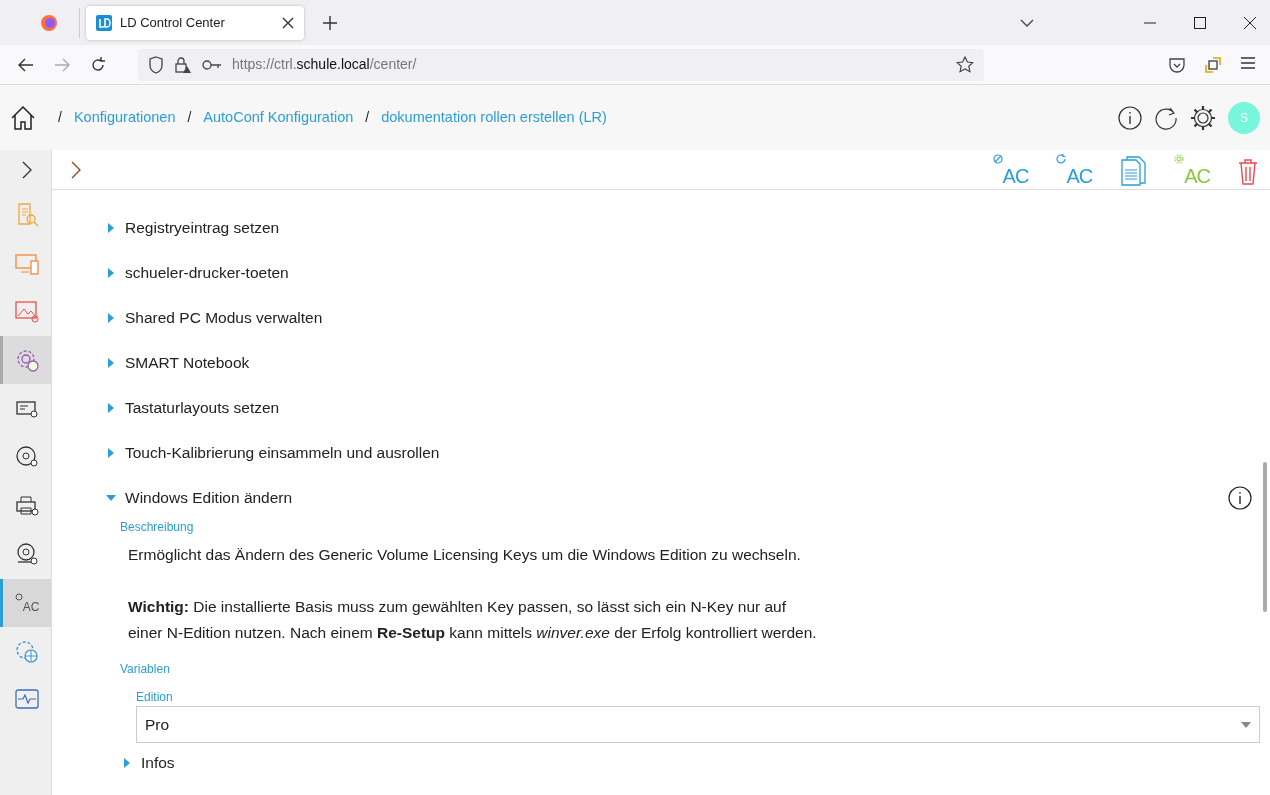  I want to click on settings-icon, so click(1203, 117).